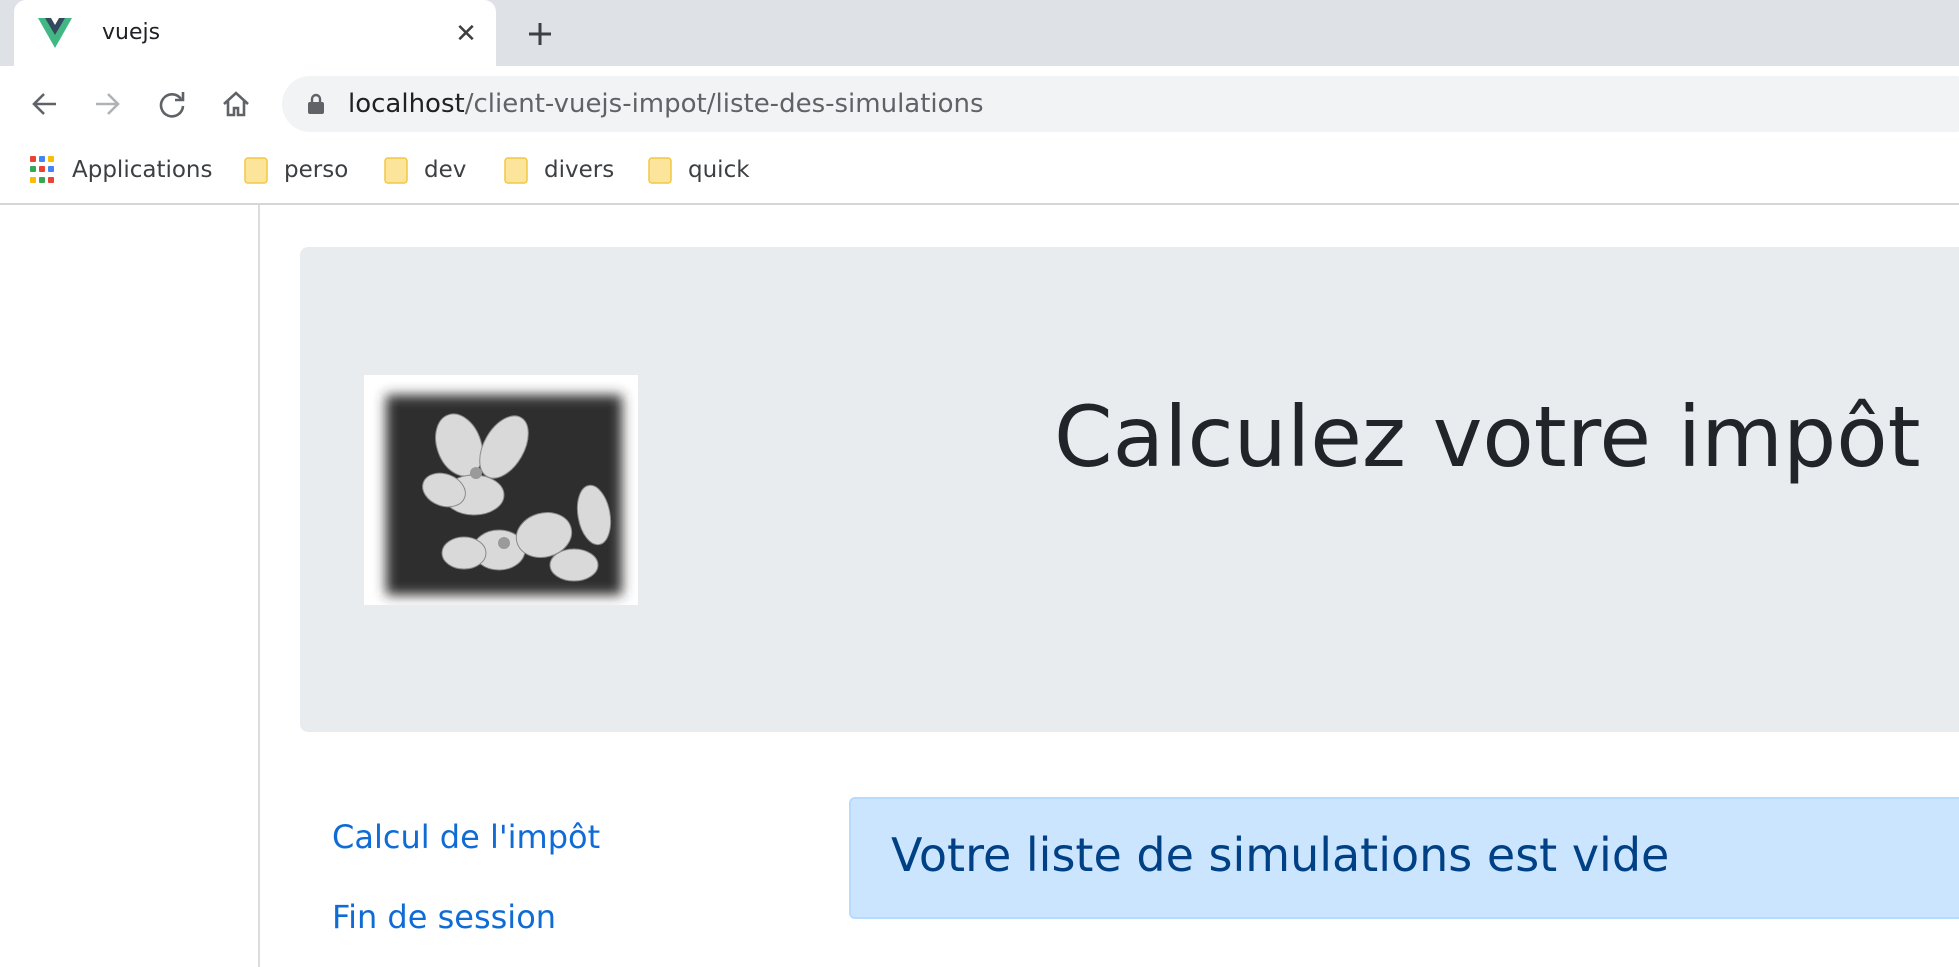  What do you see at coordinates (259, 586) in the screenshot?
I see `divider` at bounding box center [259, 586].